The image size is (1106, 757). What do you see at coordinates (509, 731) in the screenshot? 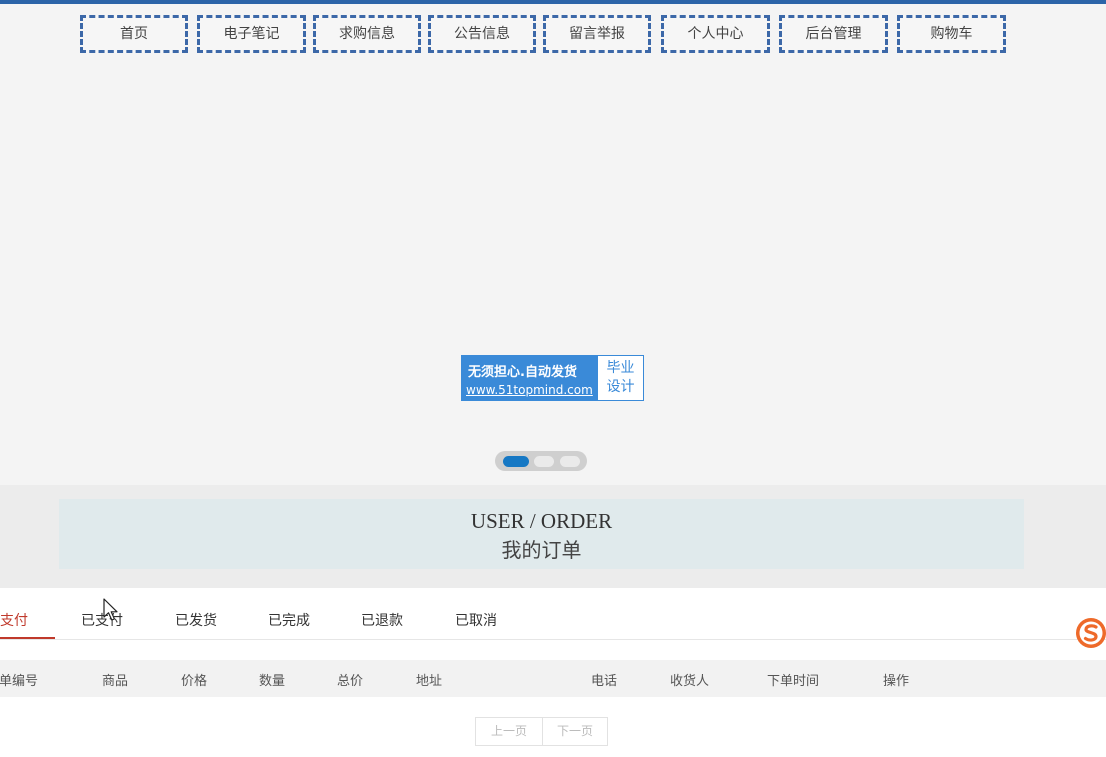
I see `prev-page-button: 上一页` at bounding box center [509, 731].